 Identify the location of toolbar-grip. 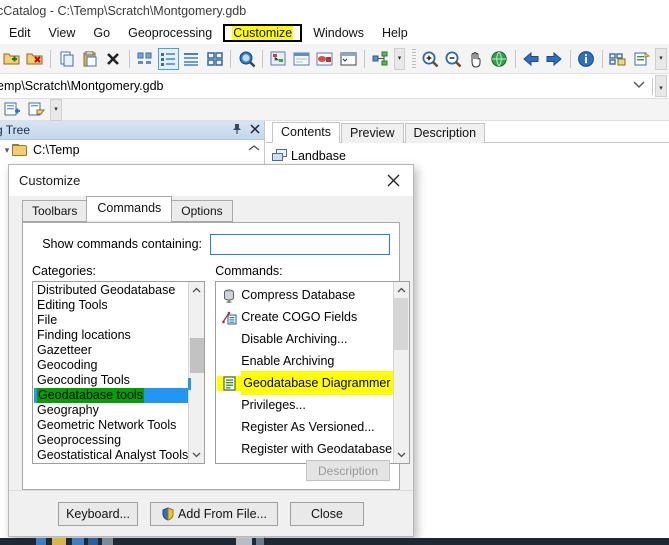
(414, 58).